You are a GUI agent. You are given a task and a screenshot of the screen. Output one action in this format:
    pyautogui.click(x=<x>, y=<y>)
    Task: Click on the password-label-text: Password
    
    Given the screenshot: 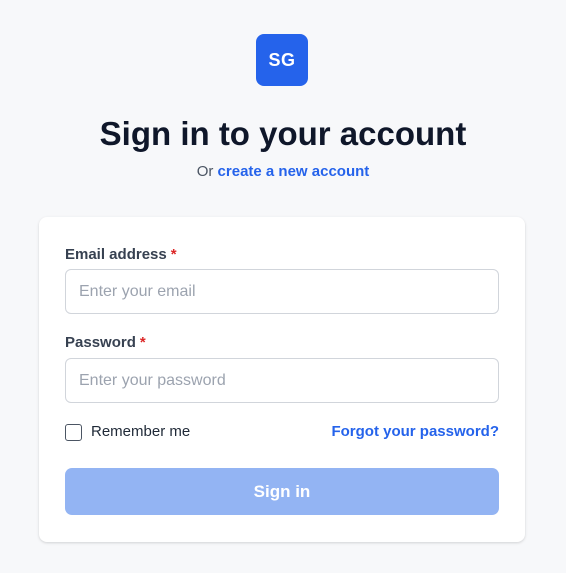 What is the action you would take?
    pyautogui.click(x=100, y=342)
    